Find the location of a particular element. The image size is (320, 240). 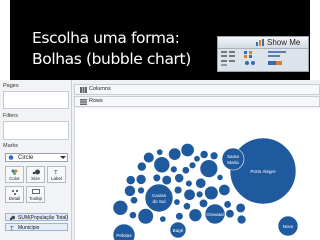

dot-thumbnail-icon is located at coordinates (251, 63).